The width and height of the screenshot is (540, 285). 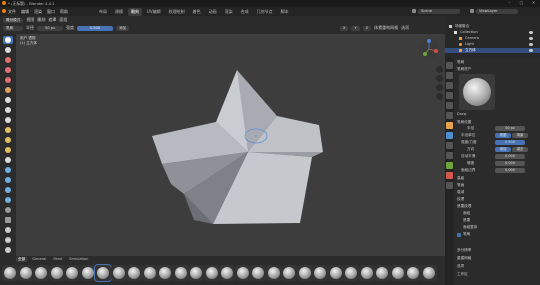 What do you see at coordinates (492, 44) in the screenshot?
I see `outliner-row-light: Light` at bounding box center [492, 44].